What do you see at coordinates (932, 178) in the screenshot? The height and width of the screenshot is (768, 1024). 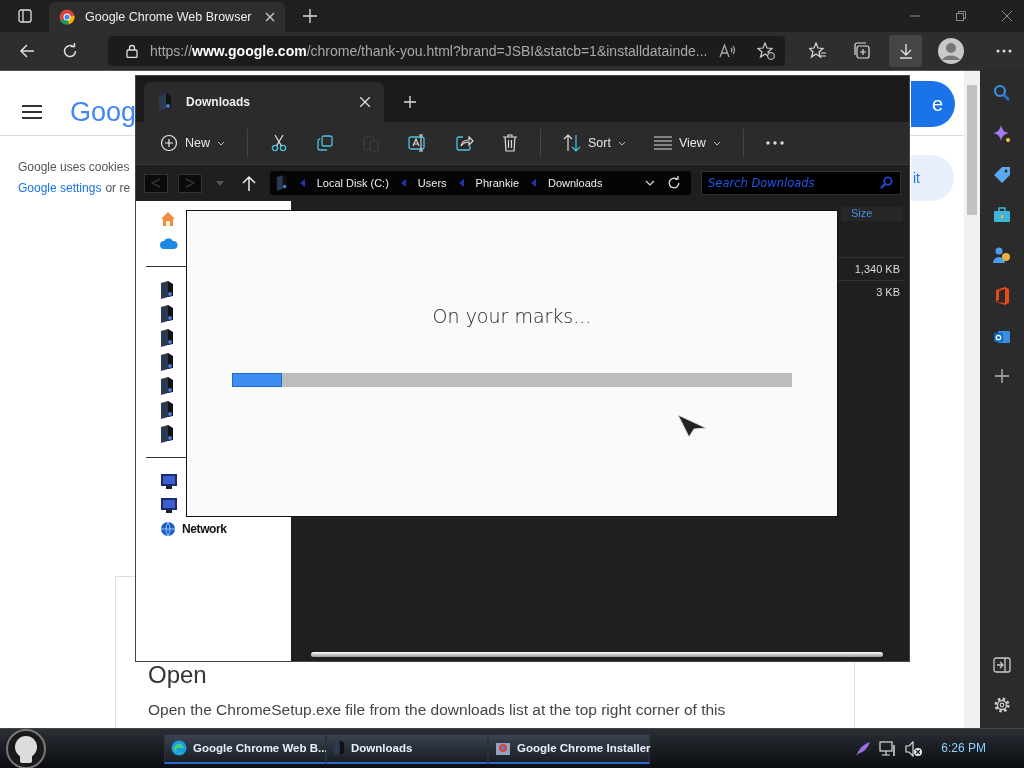 I see `cookie-button: it` at bounding box center [932, 178].